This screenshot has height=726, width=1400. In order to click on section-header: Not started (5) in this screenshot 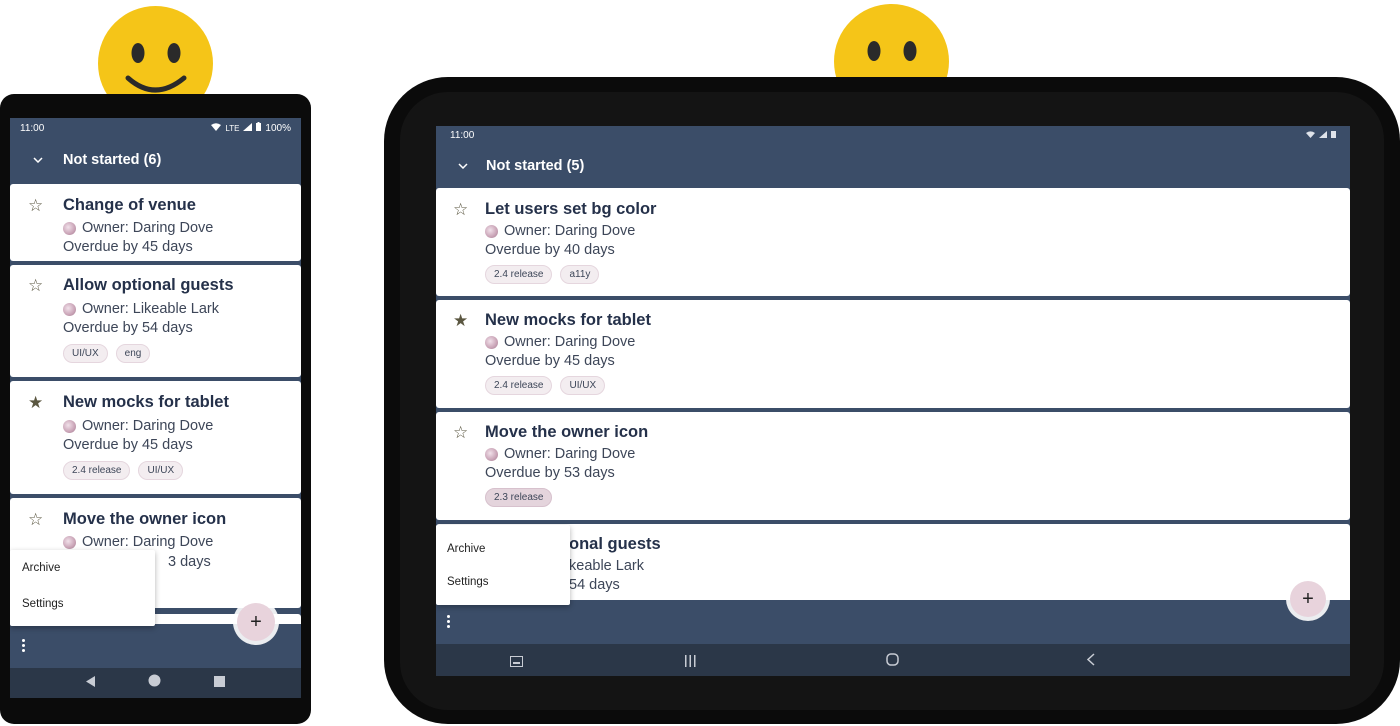, I will do `click(893, 166)`.